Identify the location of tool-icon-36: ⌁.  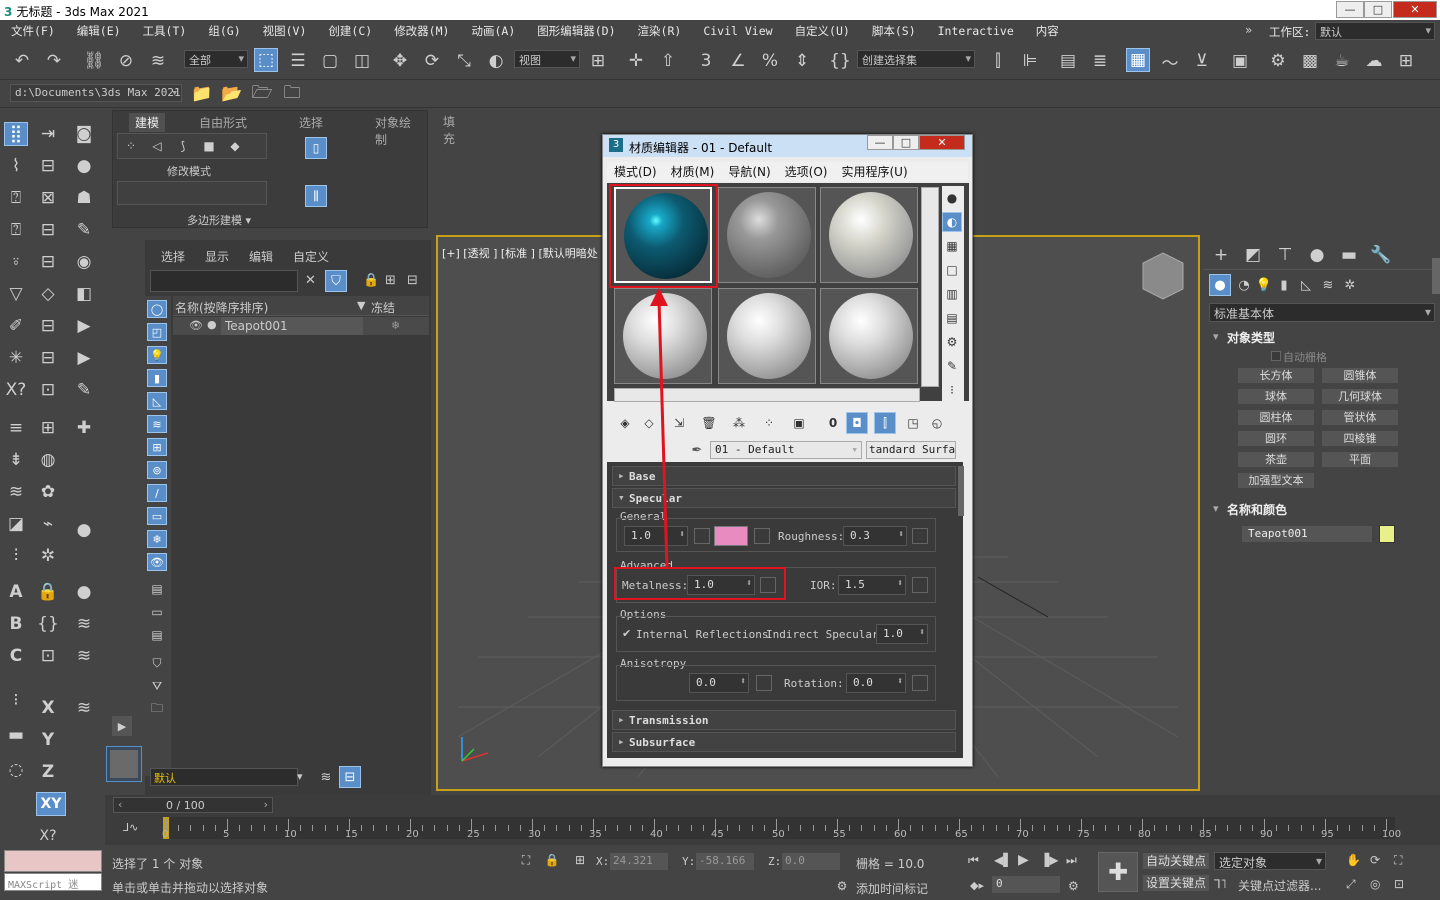
(48, 524).